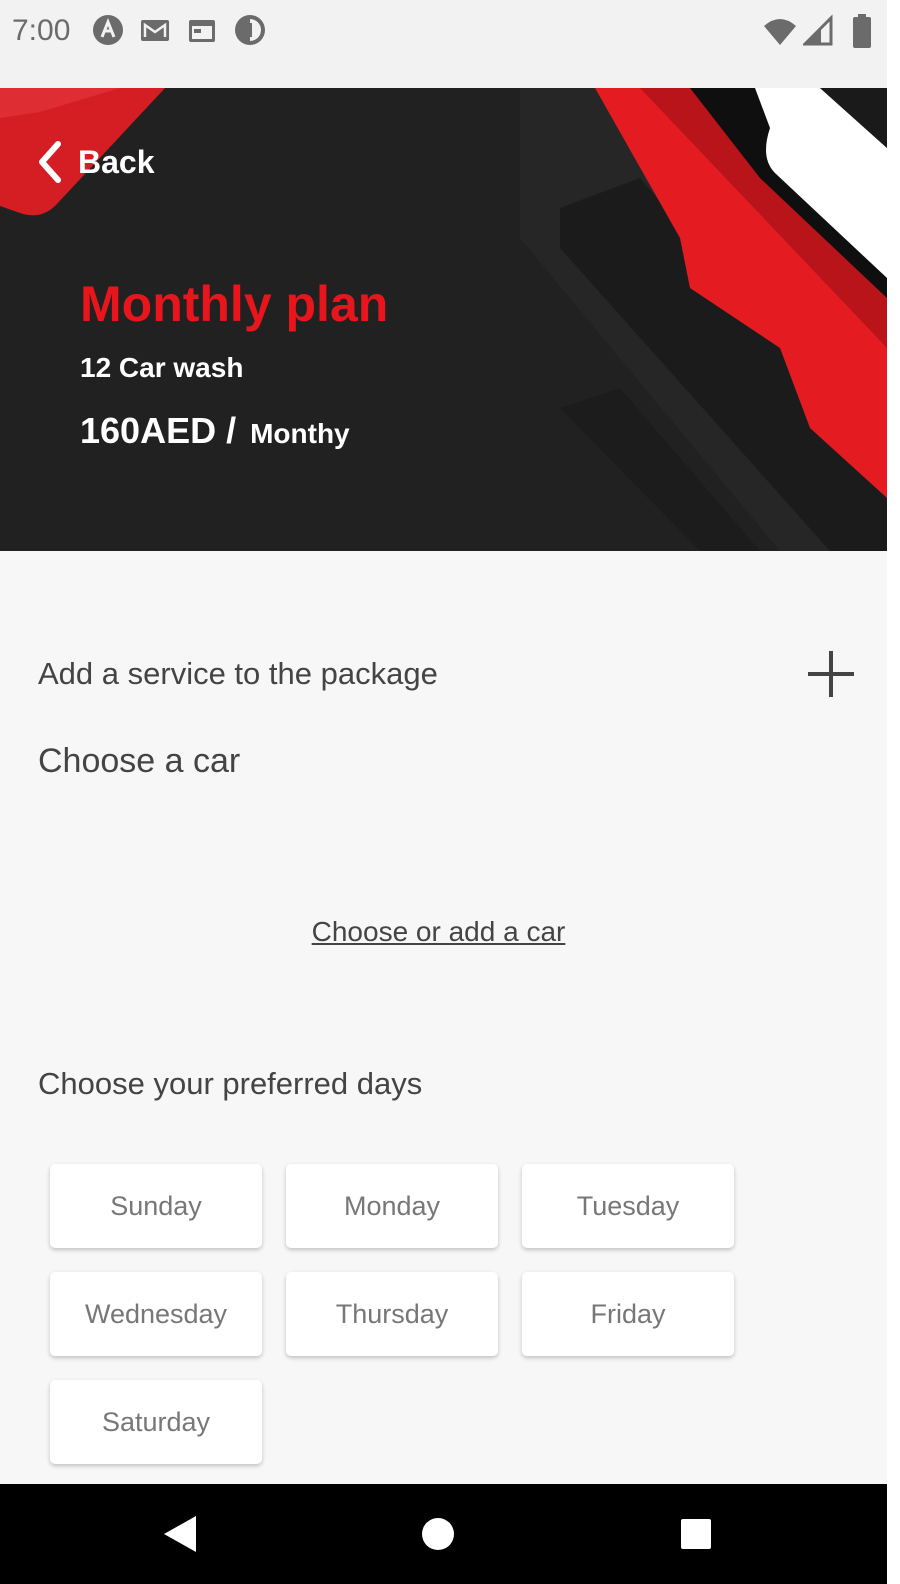 This screenshot has height=1584, width=900. What do you see at coordinates (443, 44) in the screenshot?
I see `status-bar: 7:00` at bounding box center [443, 44].